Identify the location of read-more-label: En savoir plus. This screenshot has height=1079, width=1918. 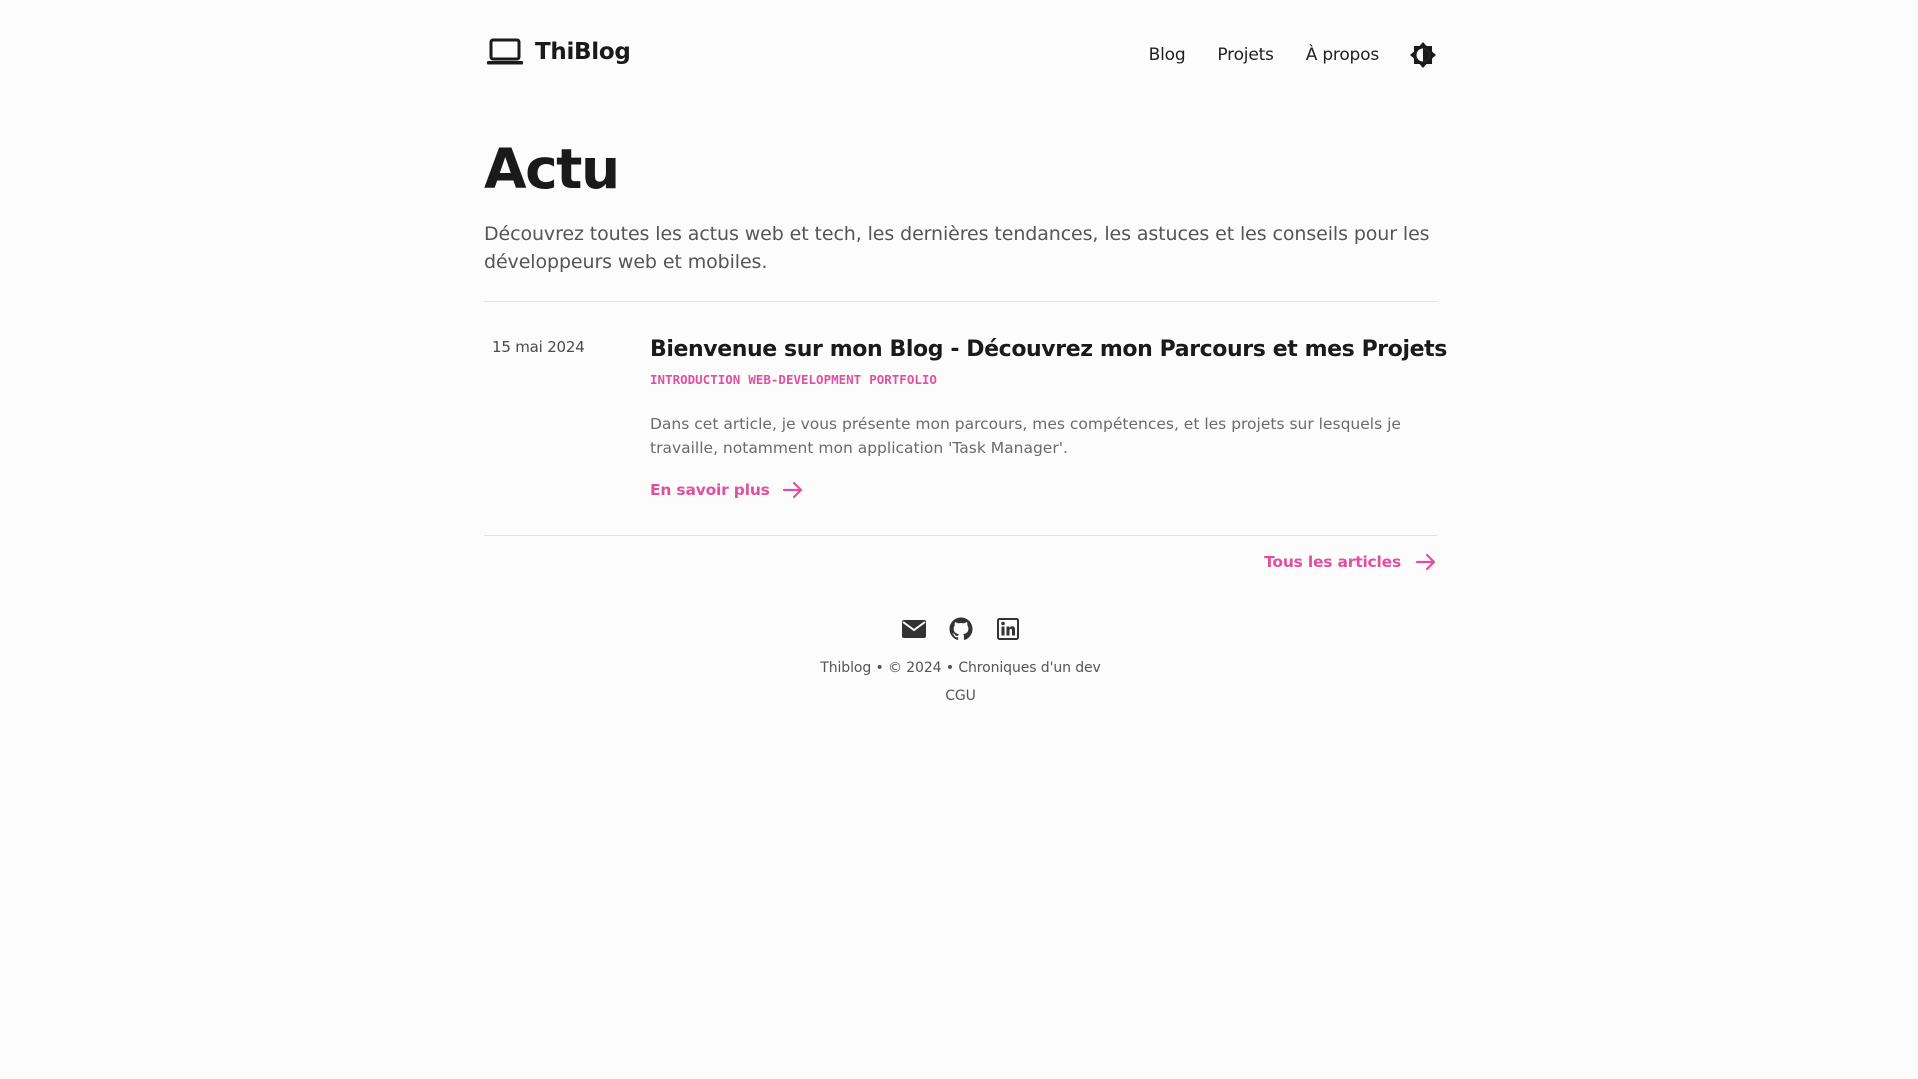
(710, 490).